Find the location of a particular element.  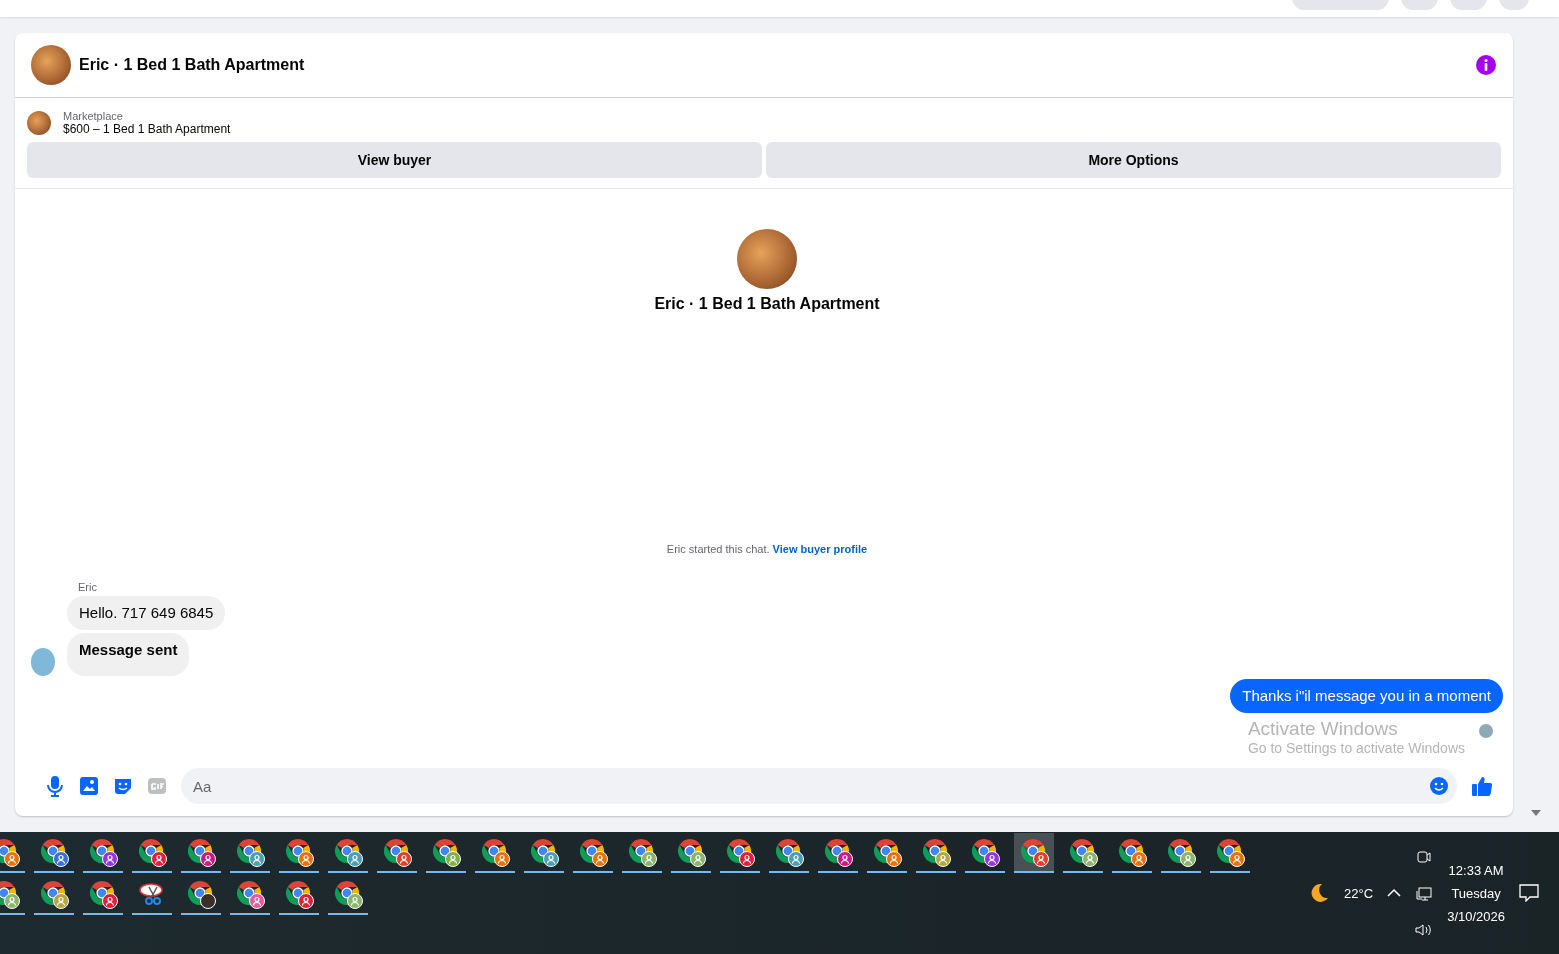

intro-title: Eric · 1 Bed 1 Bath Apartment is located at coordinates (767, 304).